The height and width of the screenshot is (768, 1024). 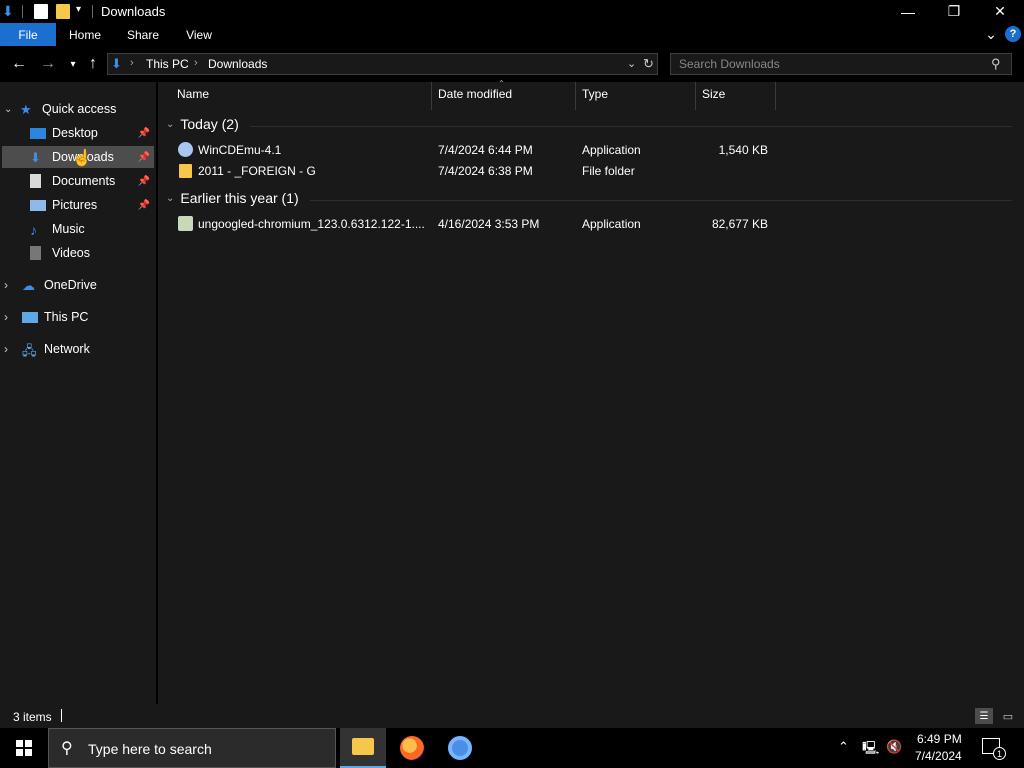 I want to click on sidebar-item-onedrive: › ☁ OneDrive, so click(x=79, y=285).